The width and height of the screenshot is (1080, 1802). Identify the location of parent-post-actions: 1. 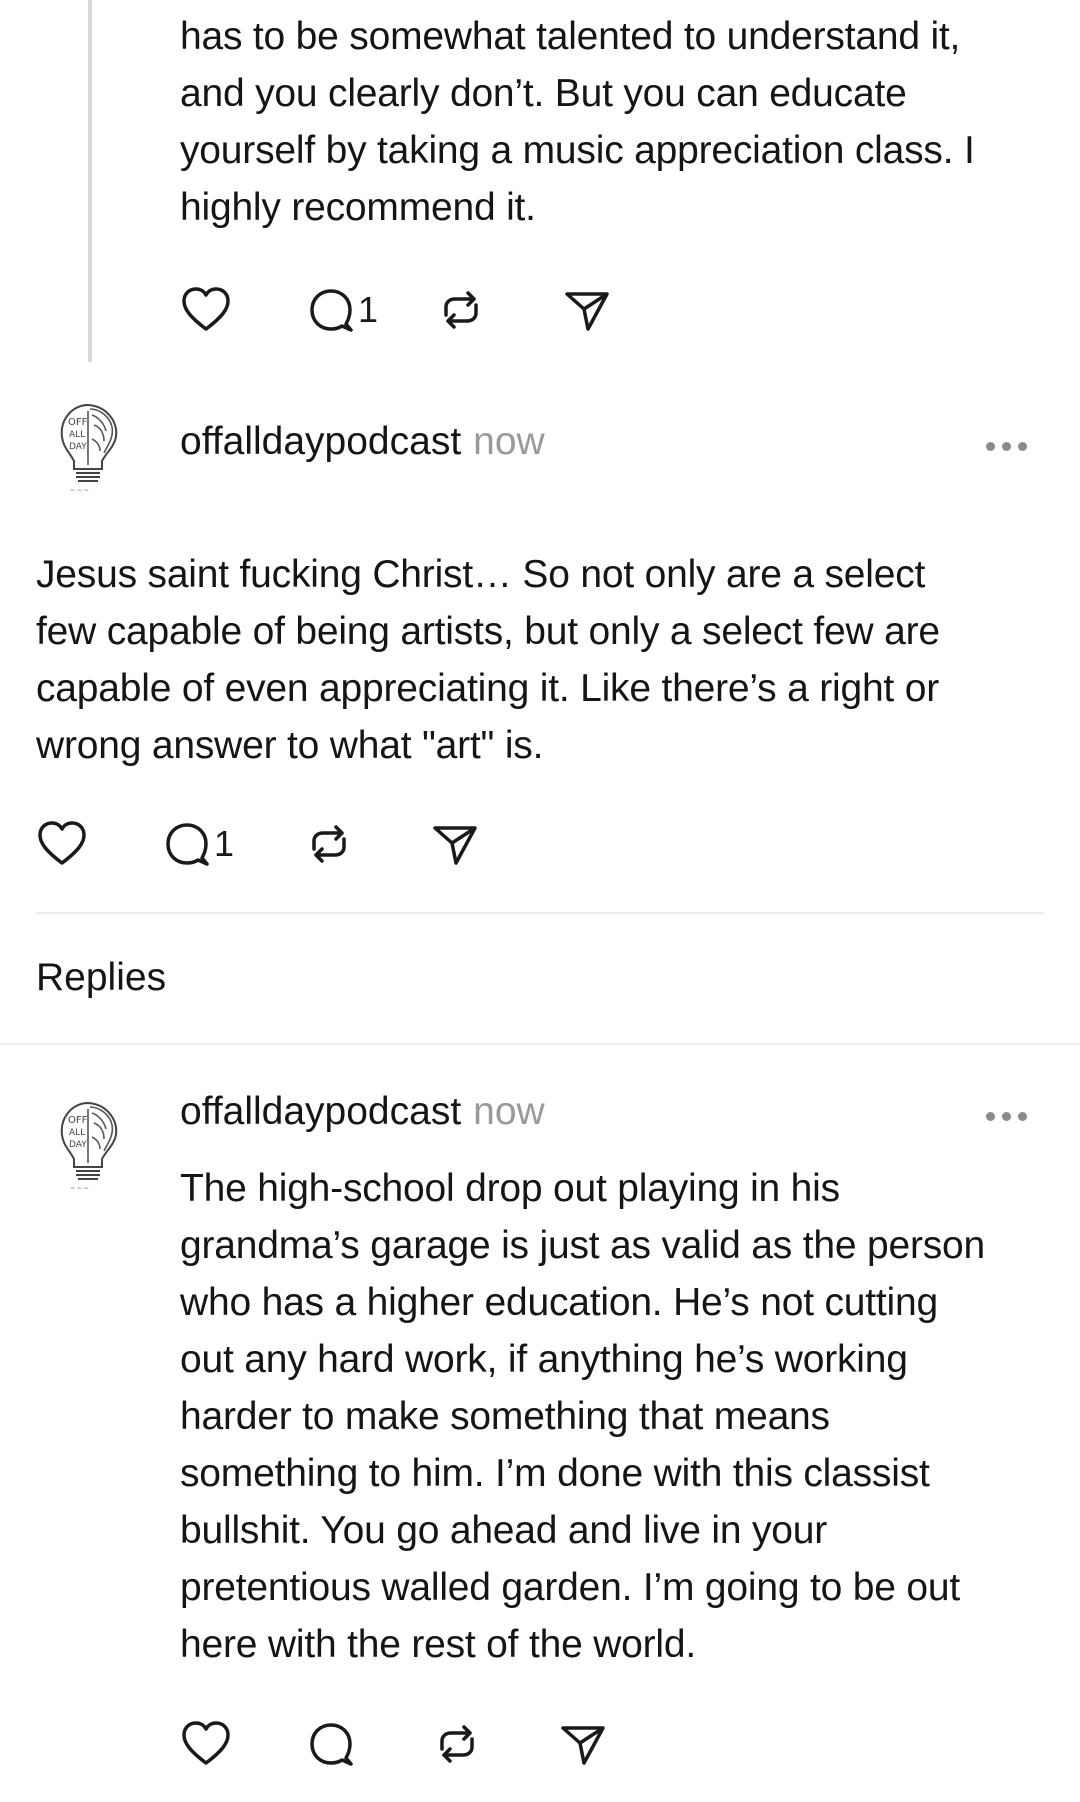
(411, 310).